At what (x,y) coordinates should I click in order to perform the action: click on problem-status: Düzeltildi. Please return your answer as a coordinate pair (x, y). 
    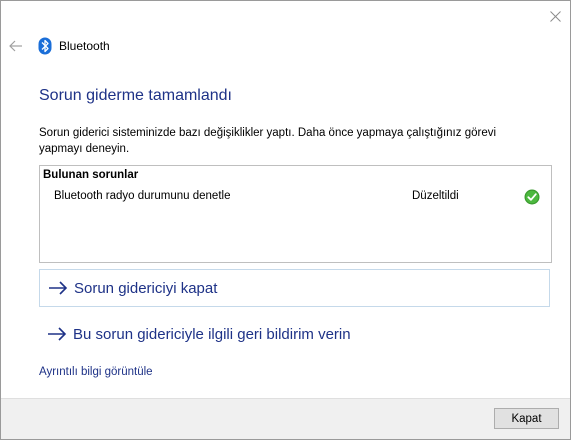
    Looking at the image, I should click on (435, 196).